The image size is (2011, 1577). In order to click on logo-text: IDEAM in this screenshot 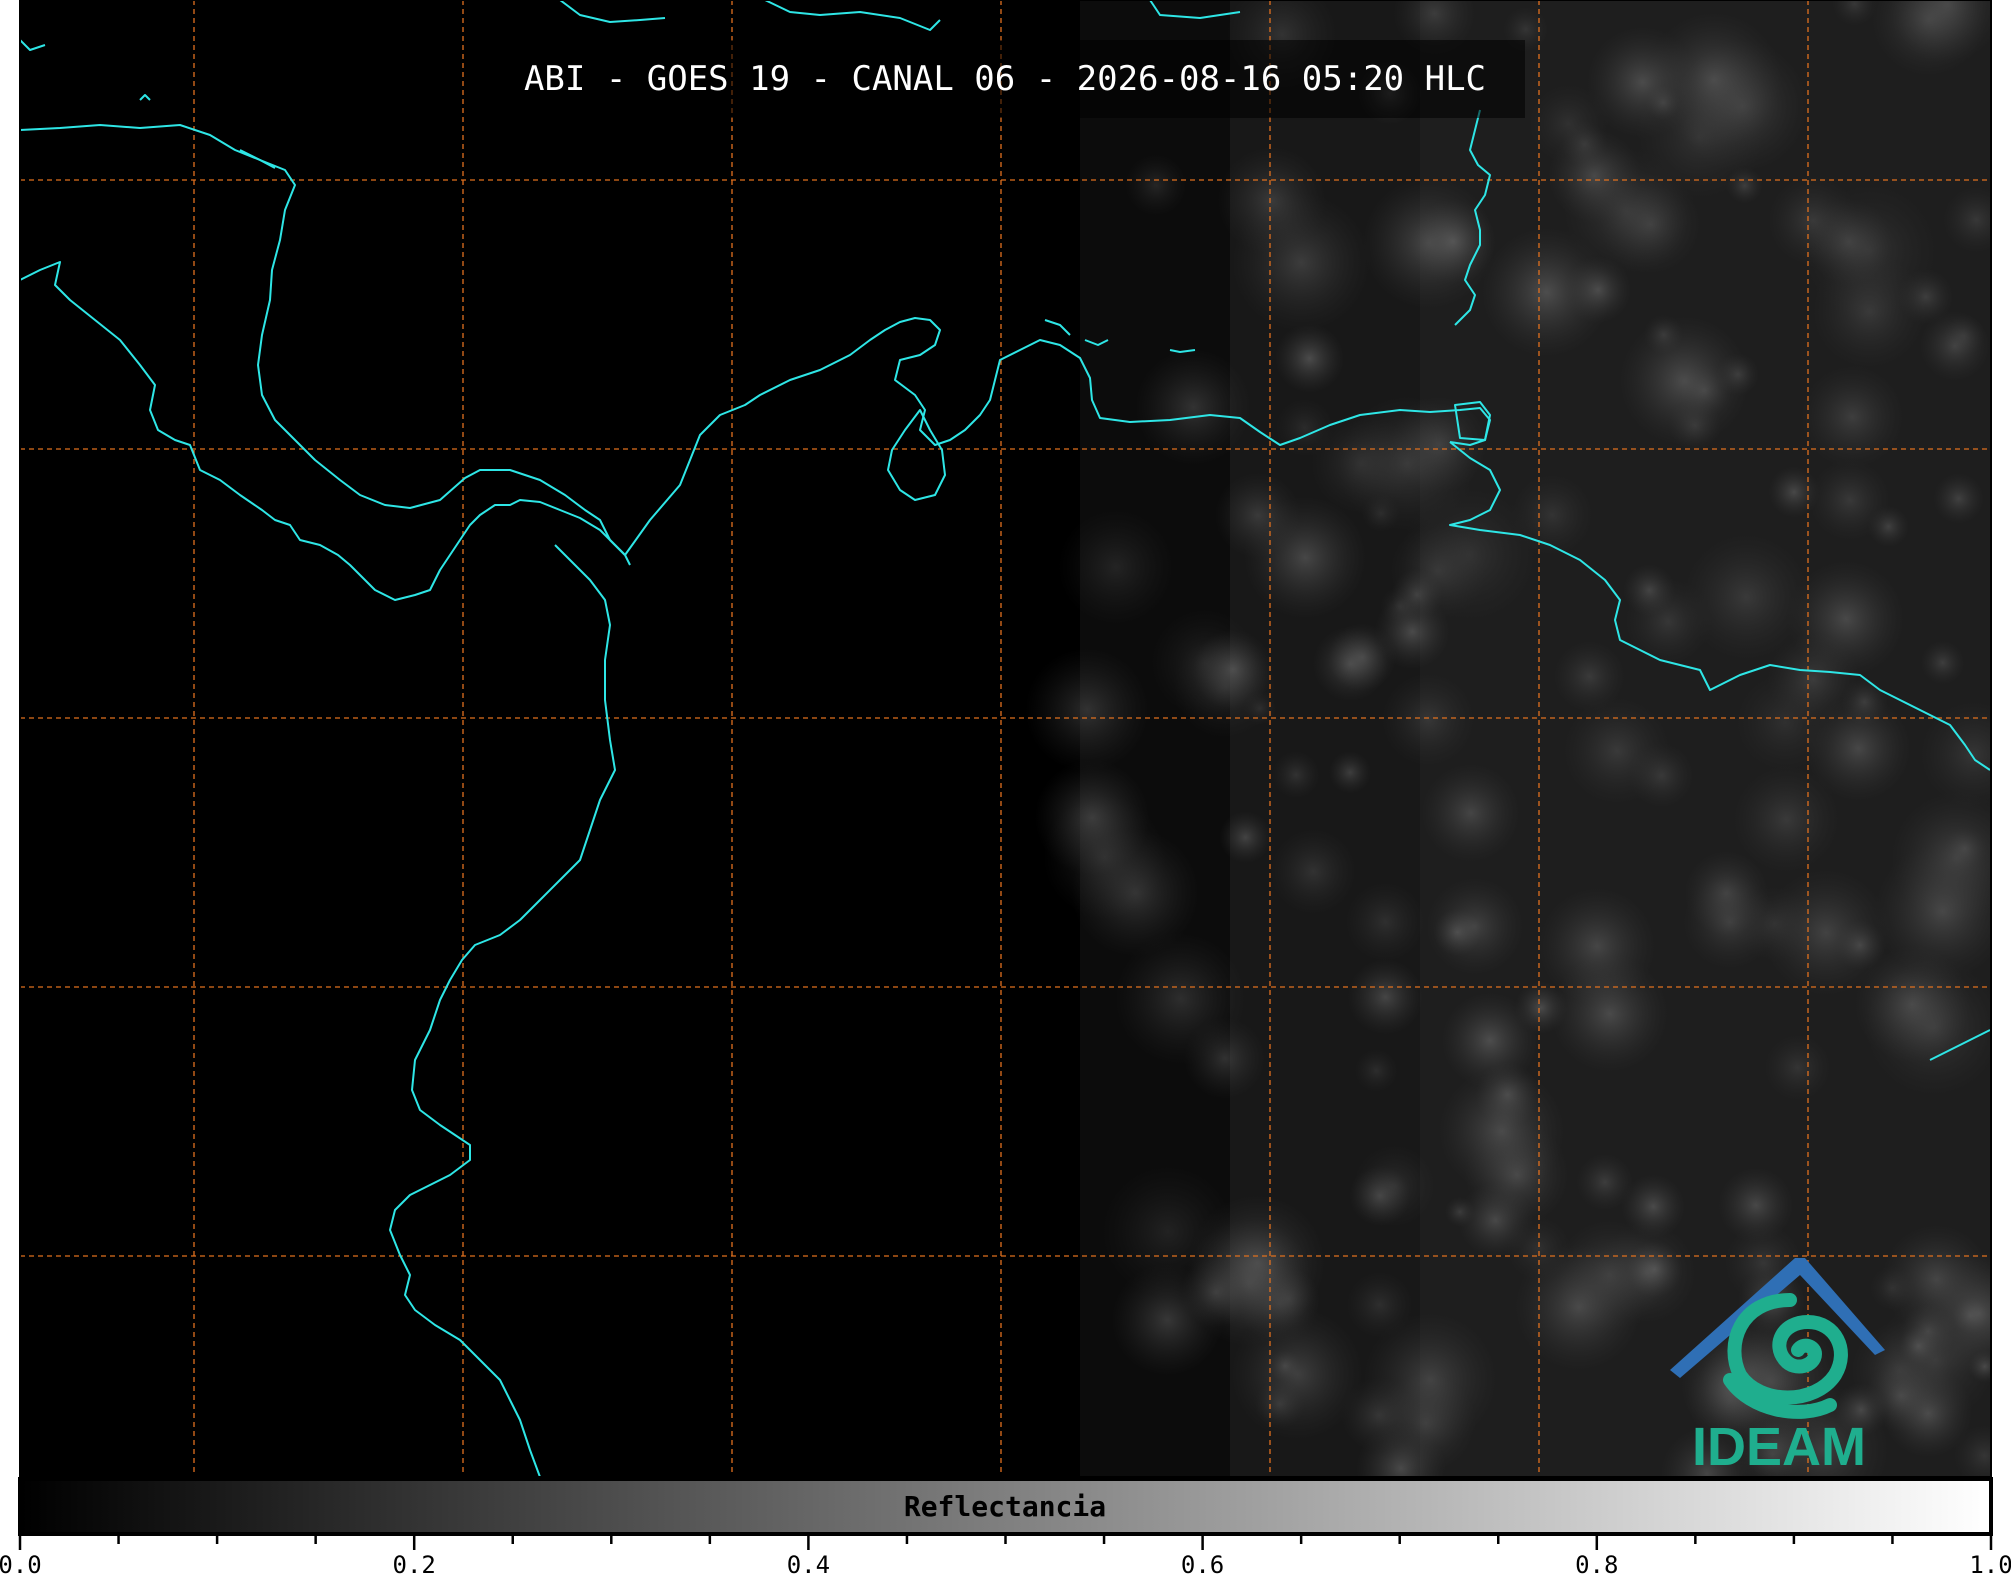, I will do `click(1779, 1447)`.